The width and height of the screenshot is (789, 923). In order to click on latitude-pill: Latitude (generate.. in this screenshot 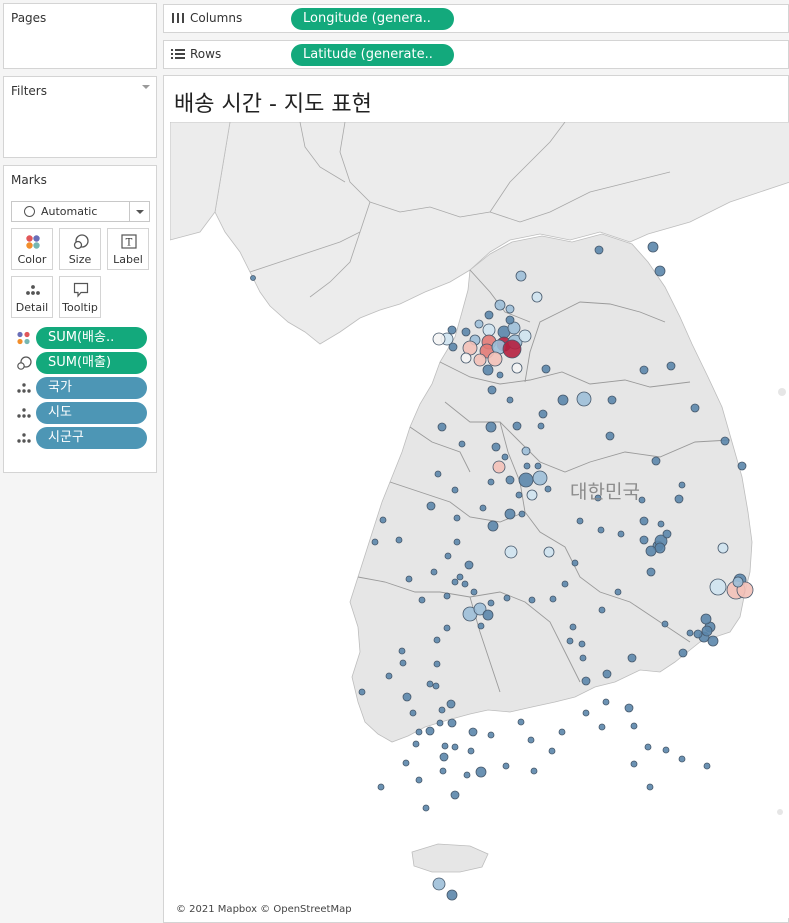, I will do `click(372, 55)`.